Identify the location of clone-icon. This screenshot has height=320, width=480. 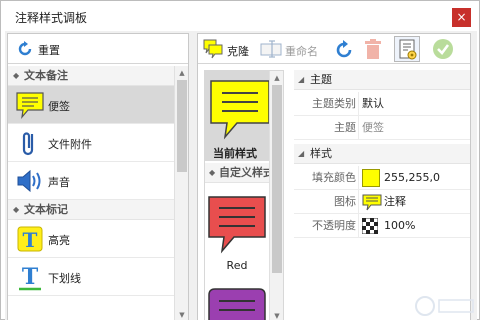
(213, 50).